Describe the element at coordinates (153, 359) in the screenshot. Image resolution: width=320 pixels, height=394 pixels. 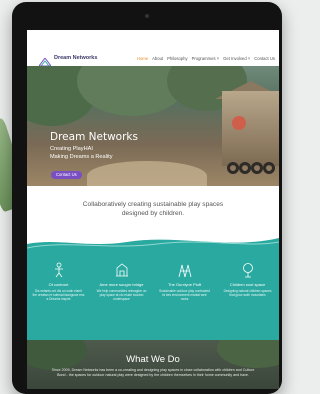
I see `section-title: What We Do` at that location.